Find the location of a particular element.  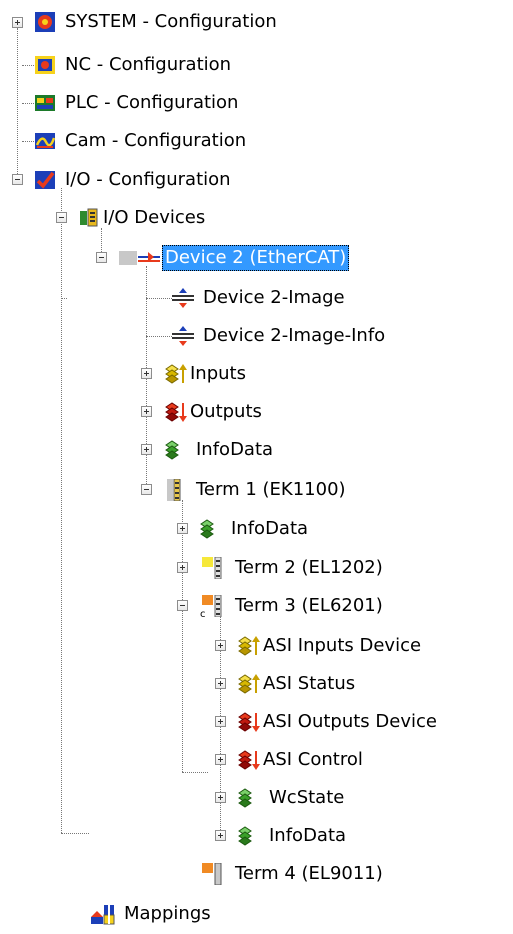

tree-item-label: WcState is located at coordinates (307, 797).